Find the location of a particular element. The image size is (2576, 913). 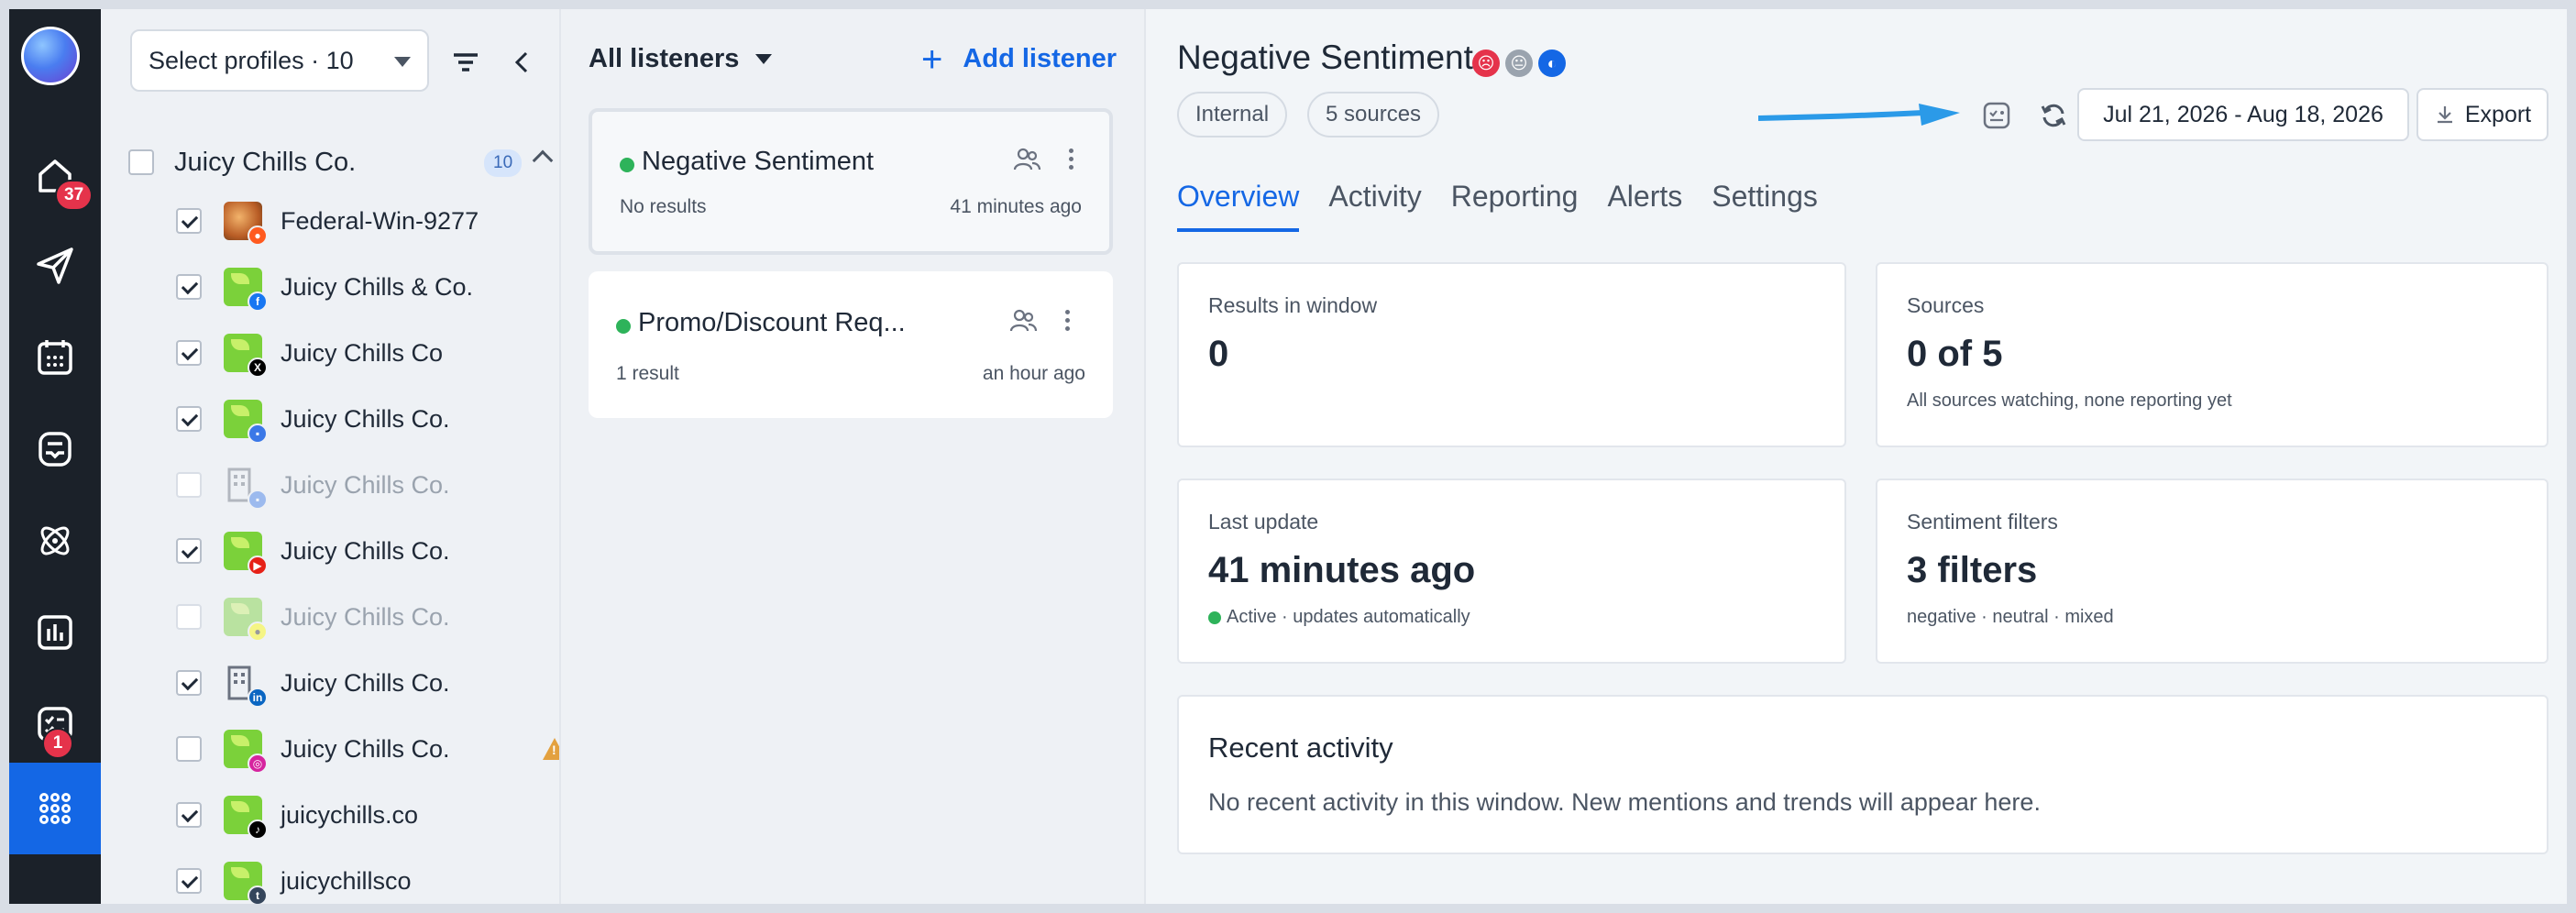

apps-grid-icon is located at coordinates (55, 808).